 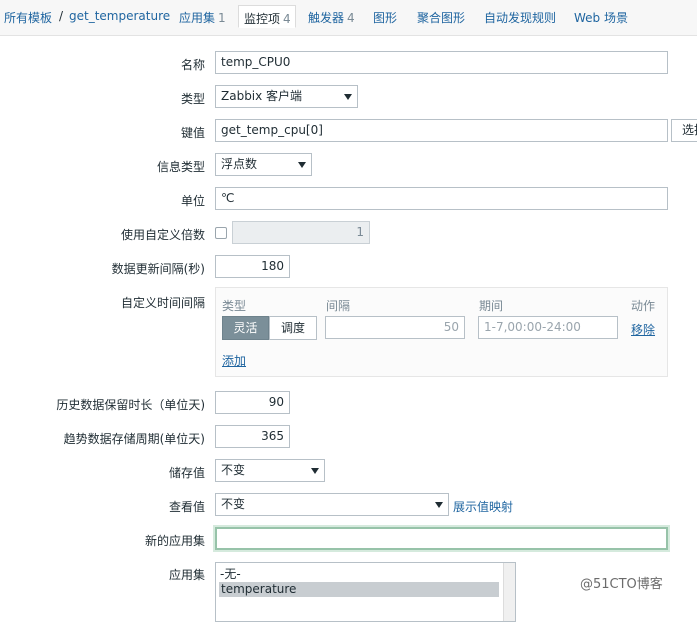 I want to click on flexible-toggle-button: 灵活, so click(x=245, y=328).